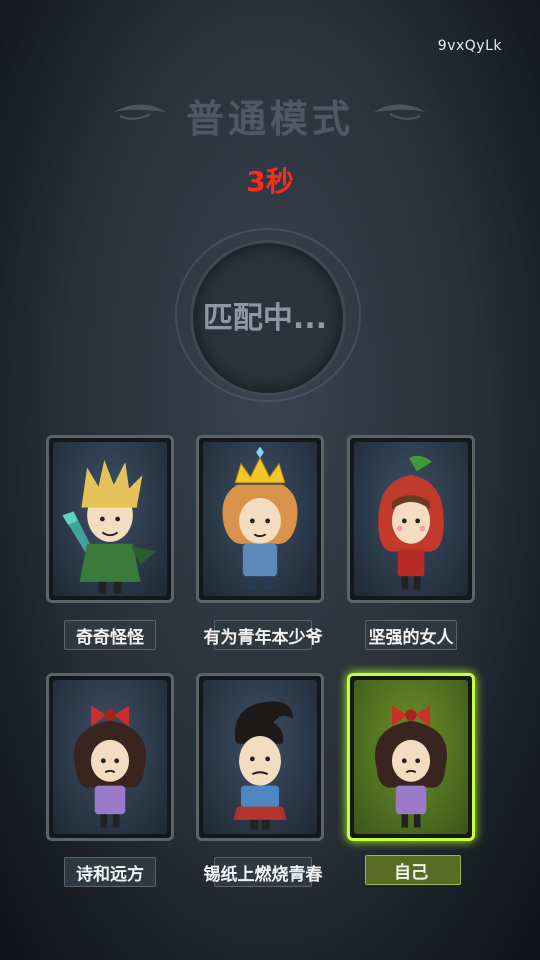  I want to click on player-name-self: 自己, so click(411, 870).